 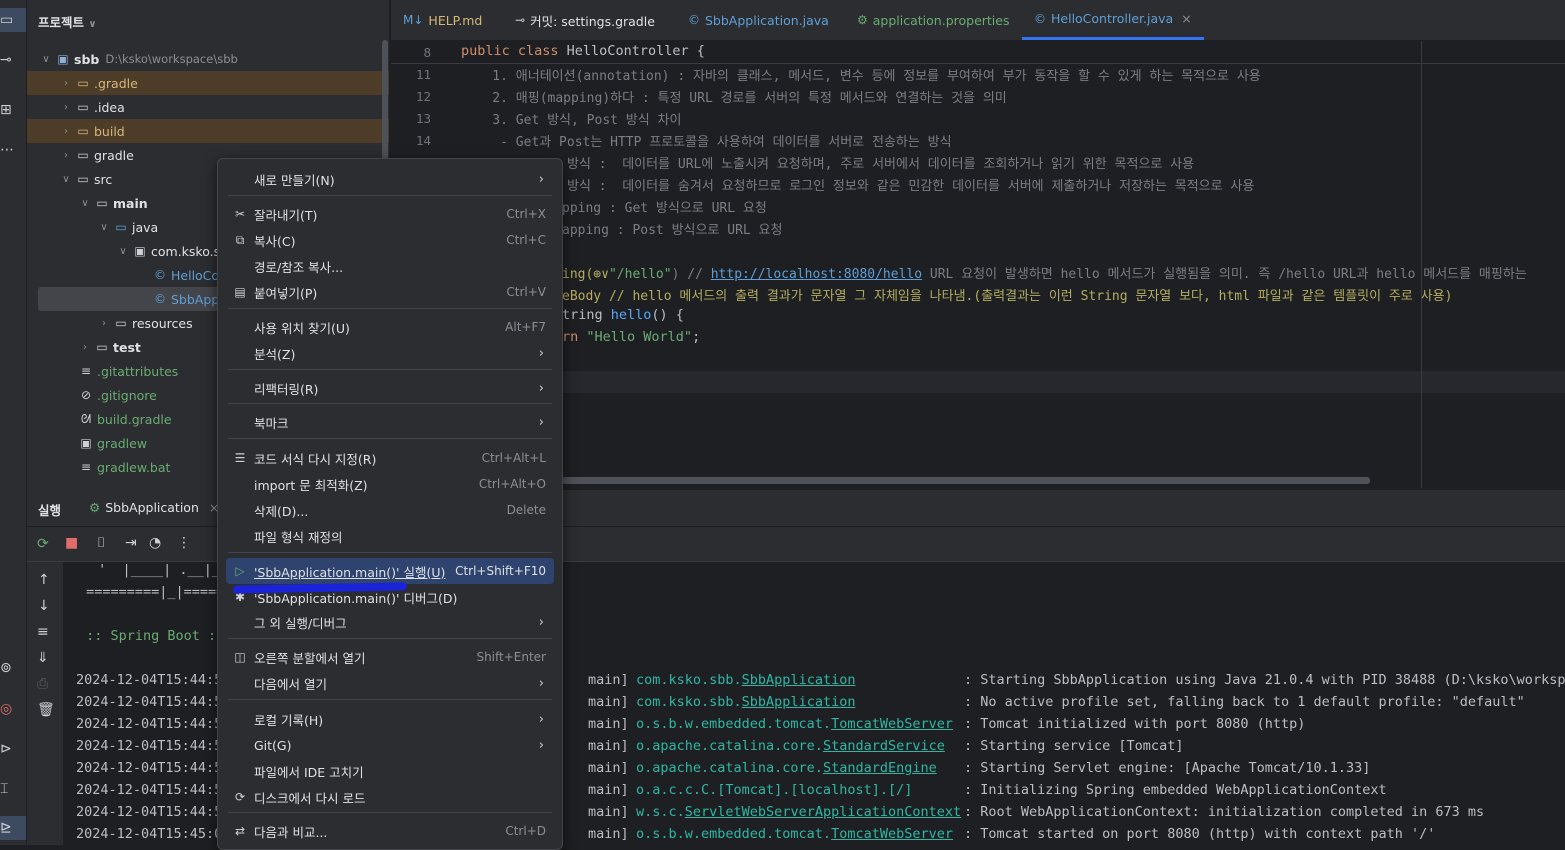 I want to click on console-banner-line: ' |____| .__|_, so click(x=155, y=570).